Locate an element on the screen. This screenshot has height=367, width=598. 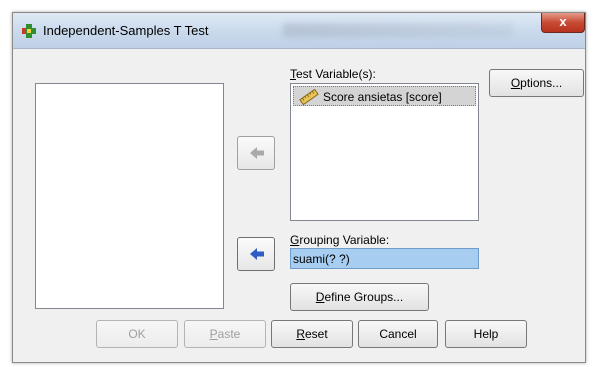
move-to-test-variables-button is located at coordinates (256, 153).